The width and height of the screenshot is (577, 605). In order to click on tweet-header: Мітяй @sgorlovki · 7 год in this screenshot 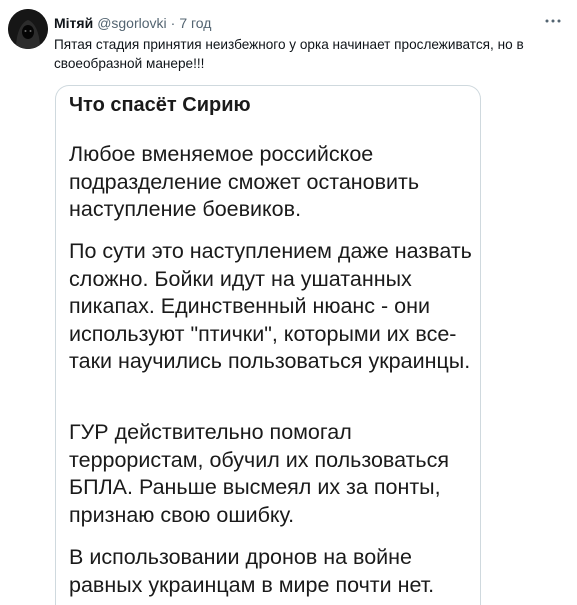, I will do `click(132, 23)`.